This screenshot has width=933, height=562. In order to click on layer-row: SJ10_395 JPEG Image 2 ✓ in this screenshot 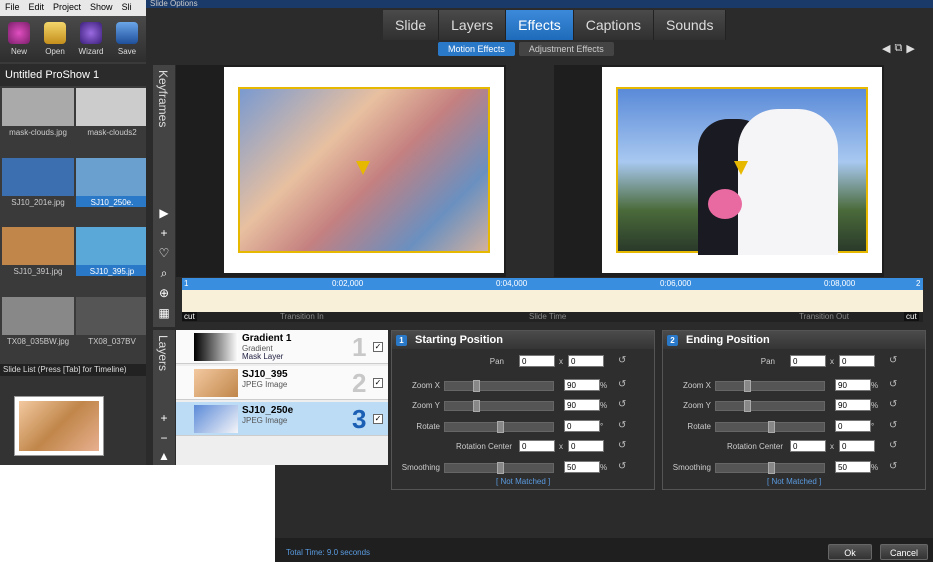, I will do `click(282, 383)`.